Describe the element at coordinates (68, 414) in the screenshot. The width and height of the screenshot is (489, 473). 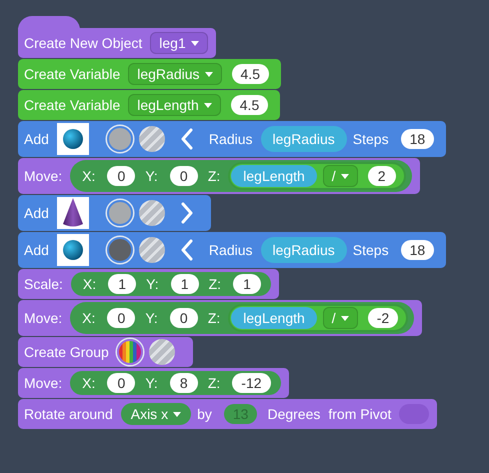
I see `block-label: Rotate around` at that location.